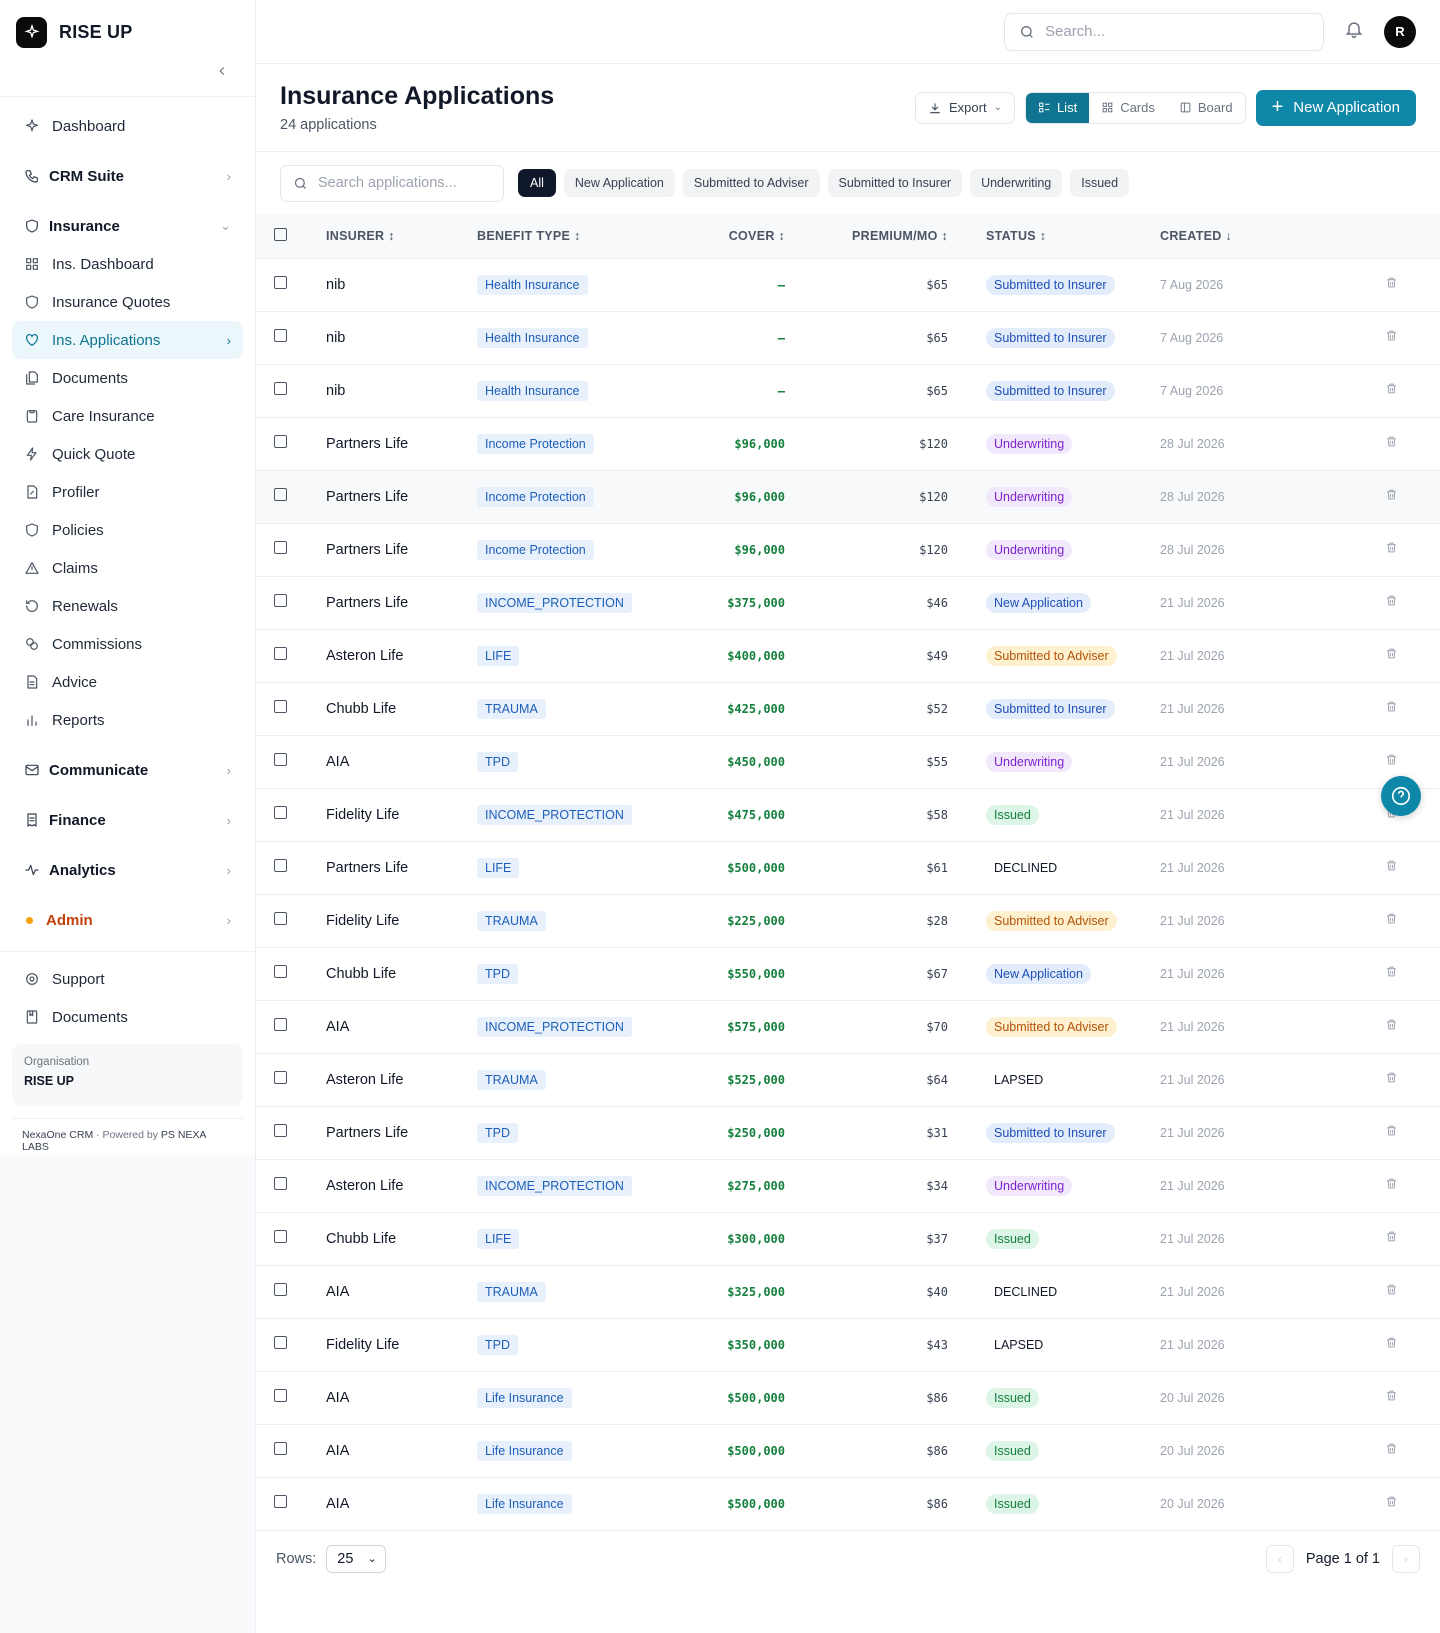  What do you see at coordinates (127, 80) in the screenshot?
I see `collapse-sidebar-button` at bounding box center [127, 80].